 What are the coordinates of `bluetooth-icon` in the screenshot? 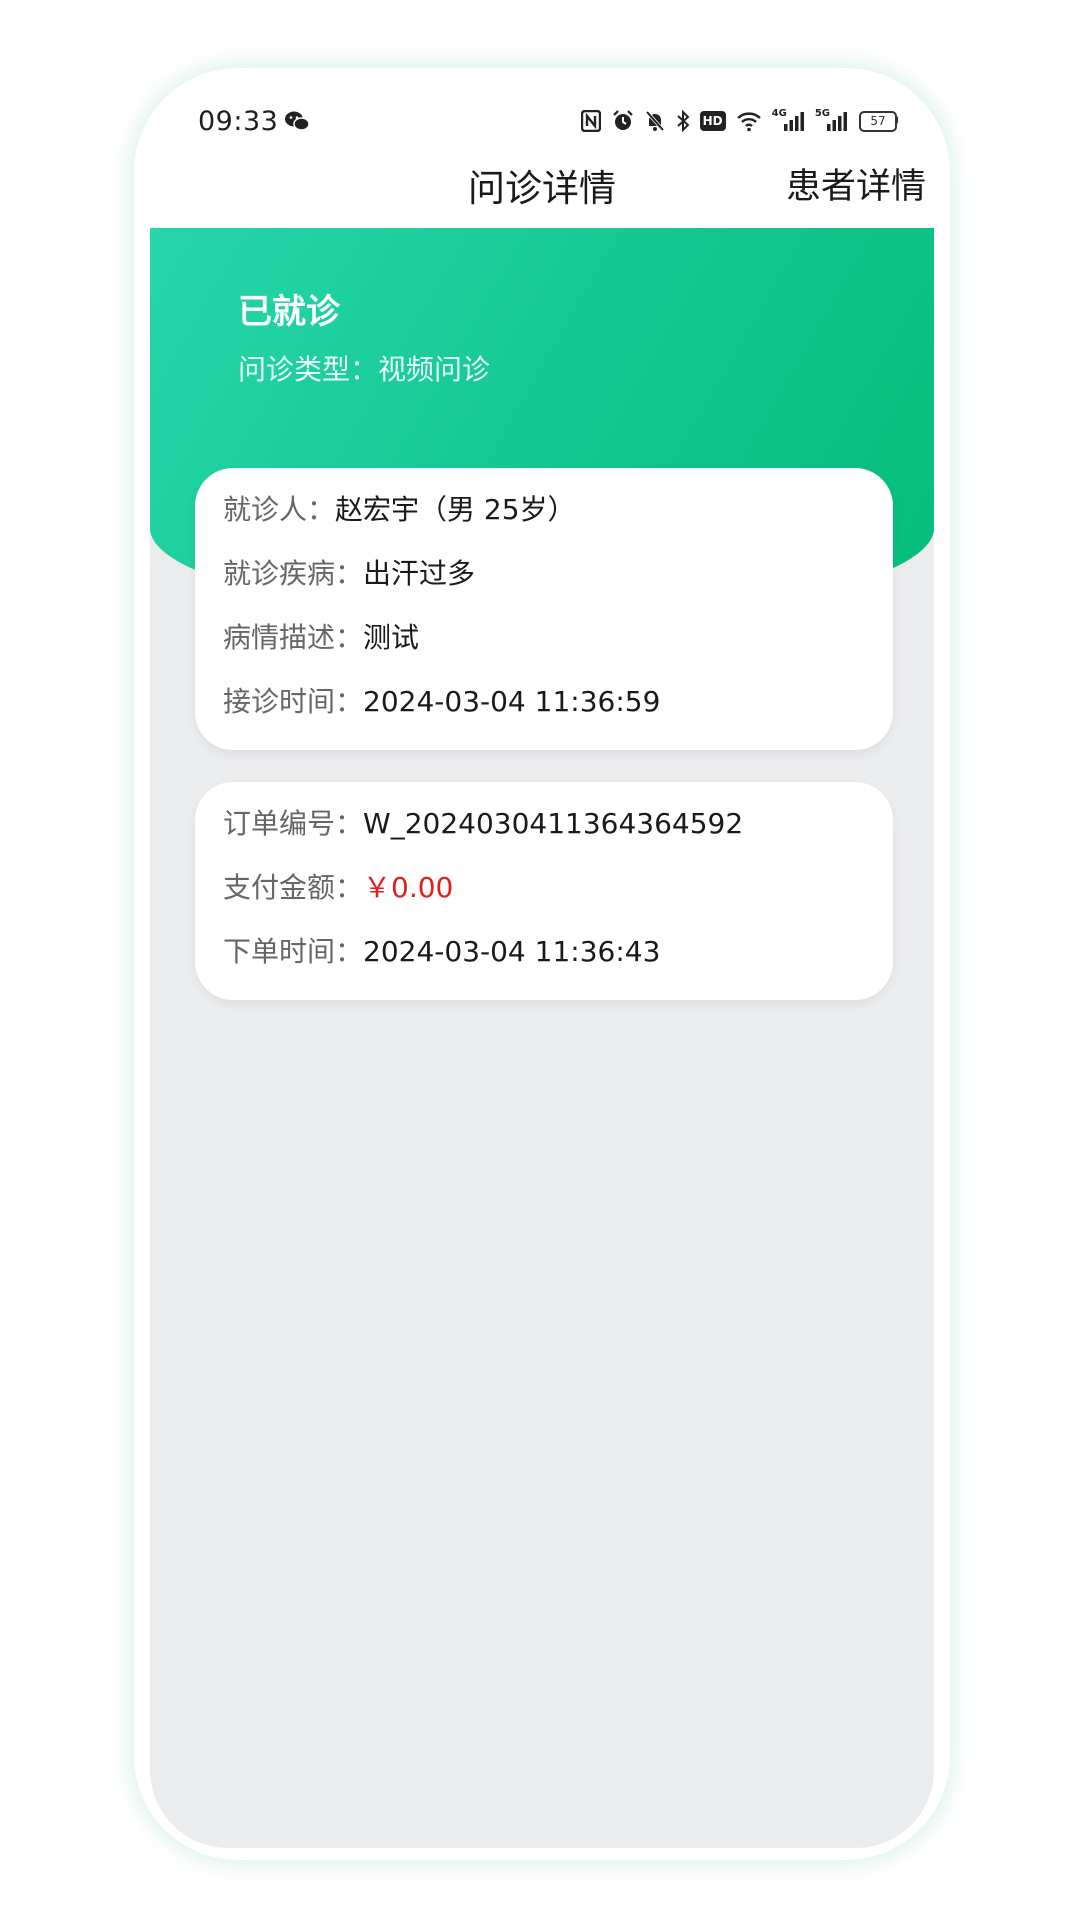 It's located at (683, 121).